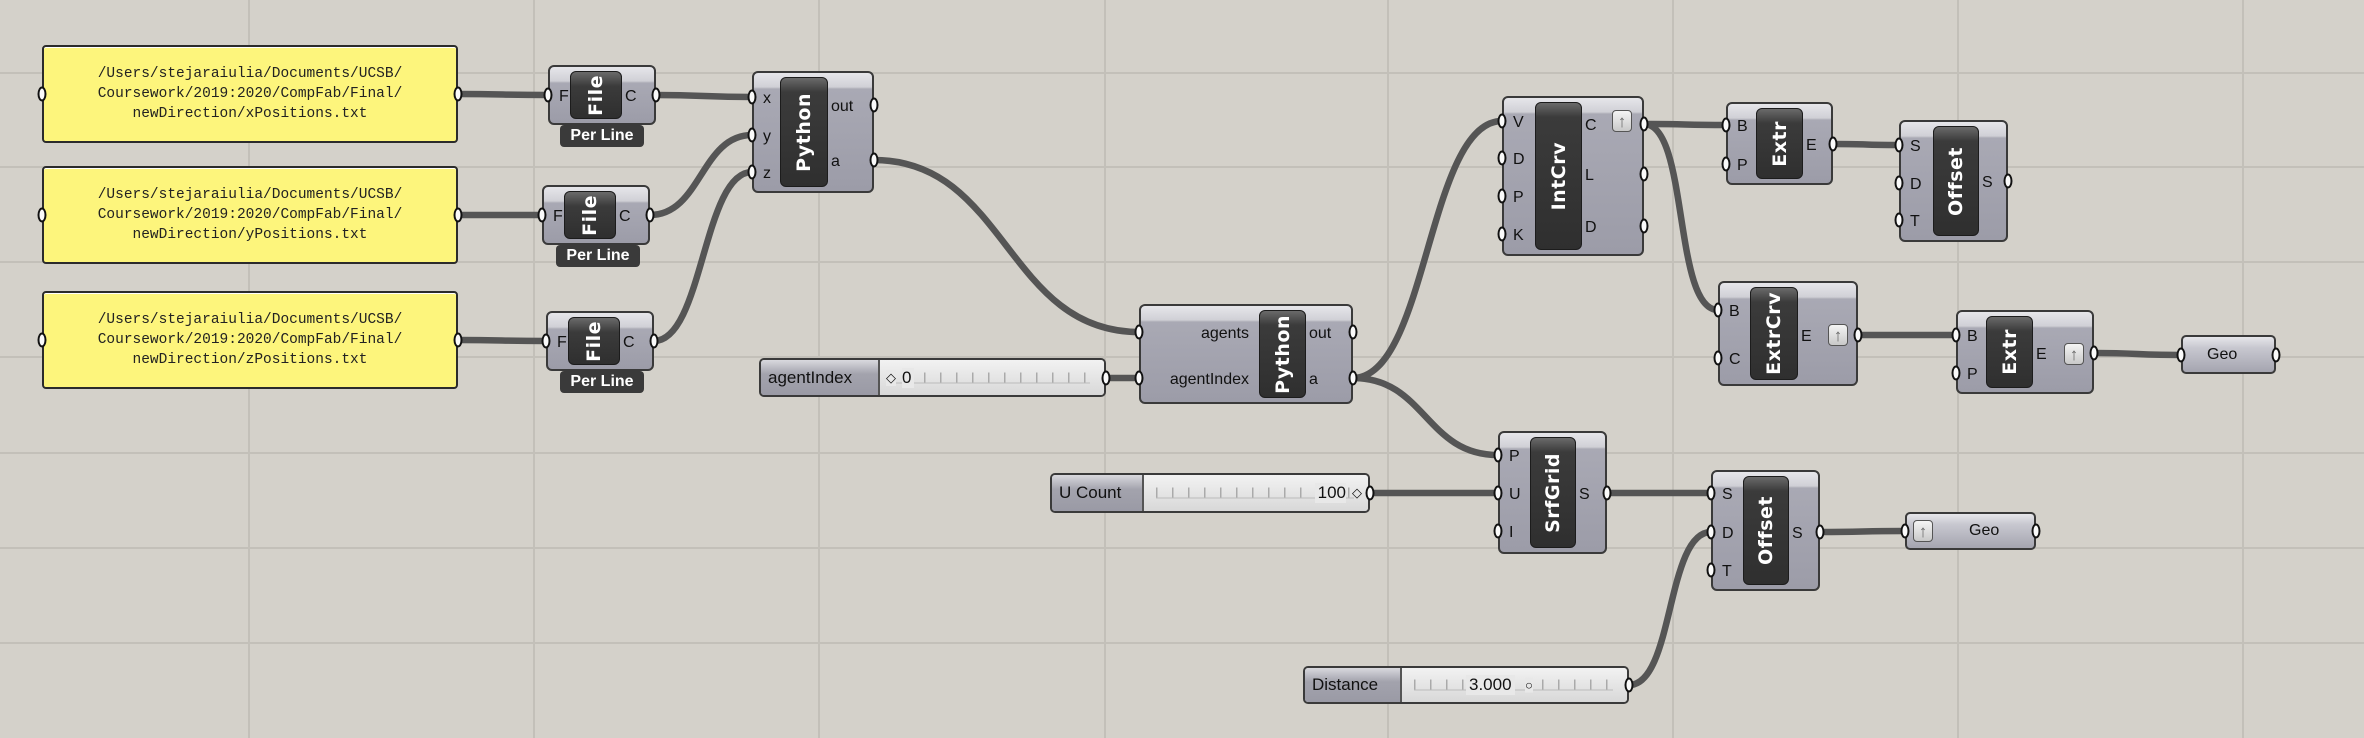  I want to click on srfgrid-component: SrfGrid P U I S, so click(1552, 492).